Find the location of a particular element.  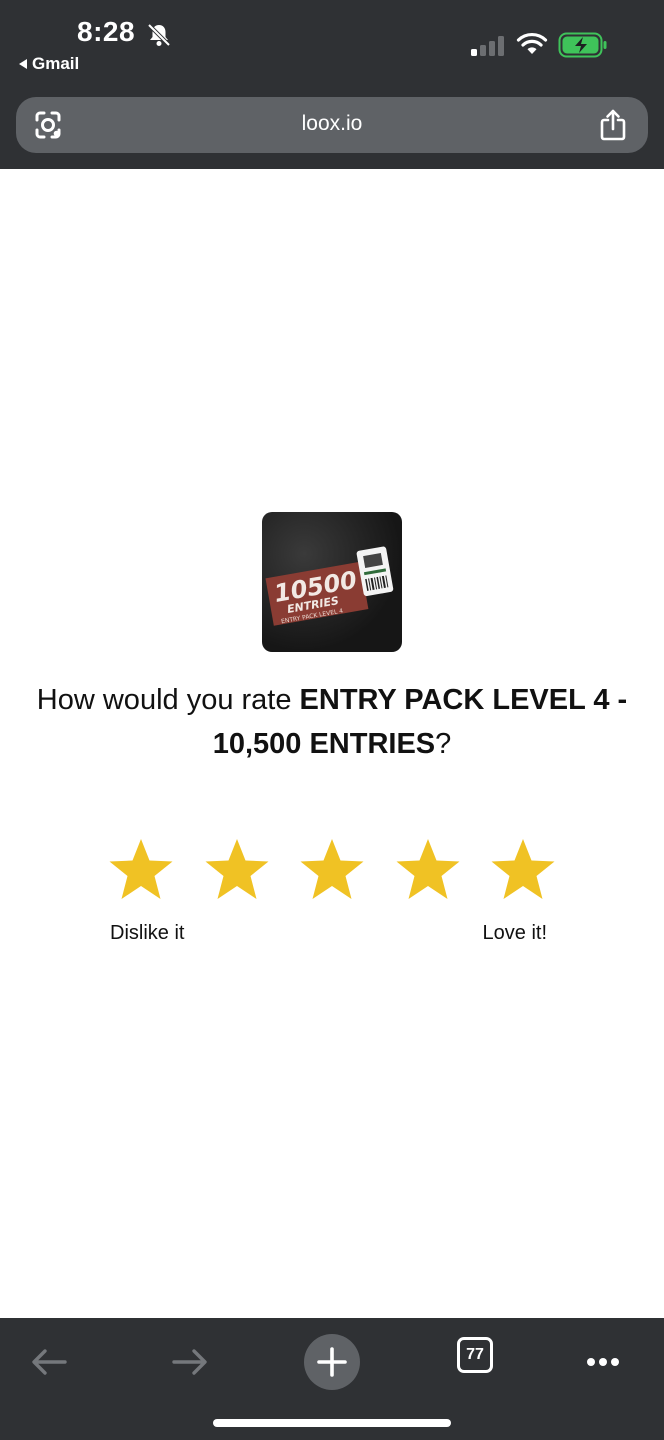

forward-button is located at coordinates (190, 1362).